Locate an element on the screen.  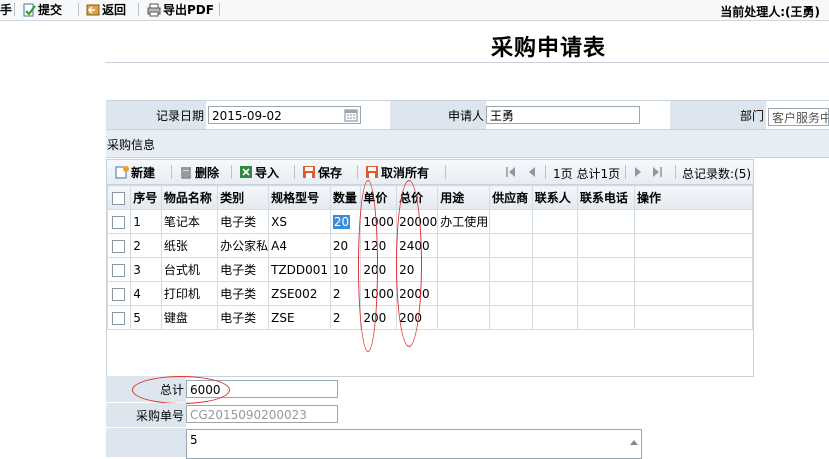
cell-qty: 20 is located at coordinates (345, 245).